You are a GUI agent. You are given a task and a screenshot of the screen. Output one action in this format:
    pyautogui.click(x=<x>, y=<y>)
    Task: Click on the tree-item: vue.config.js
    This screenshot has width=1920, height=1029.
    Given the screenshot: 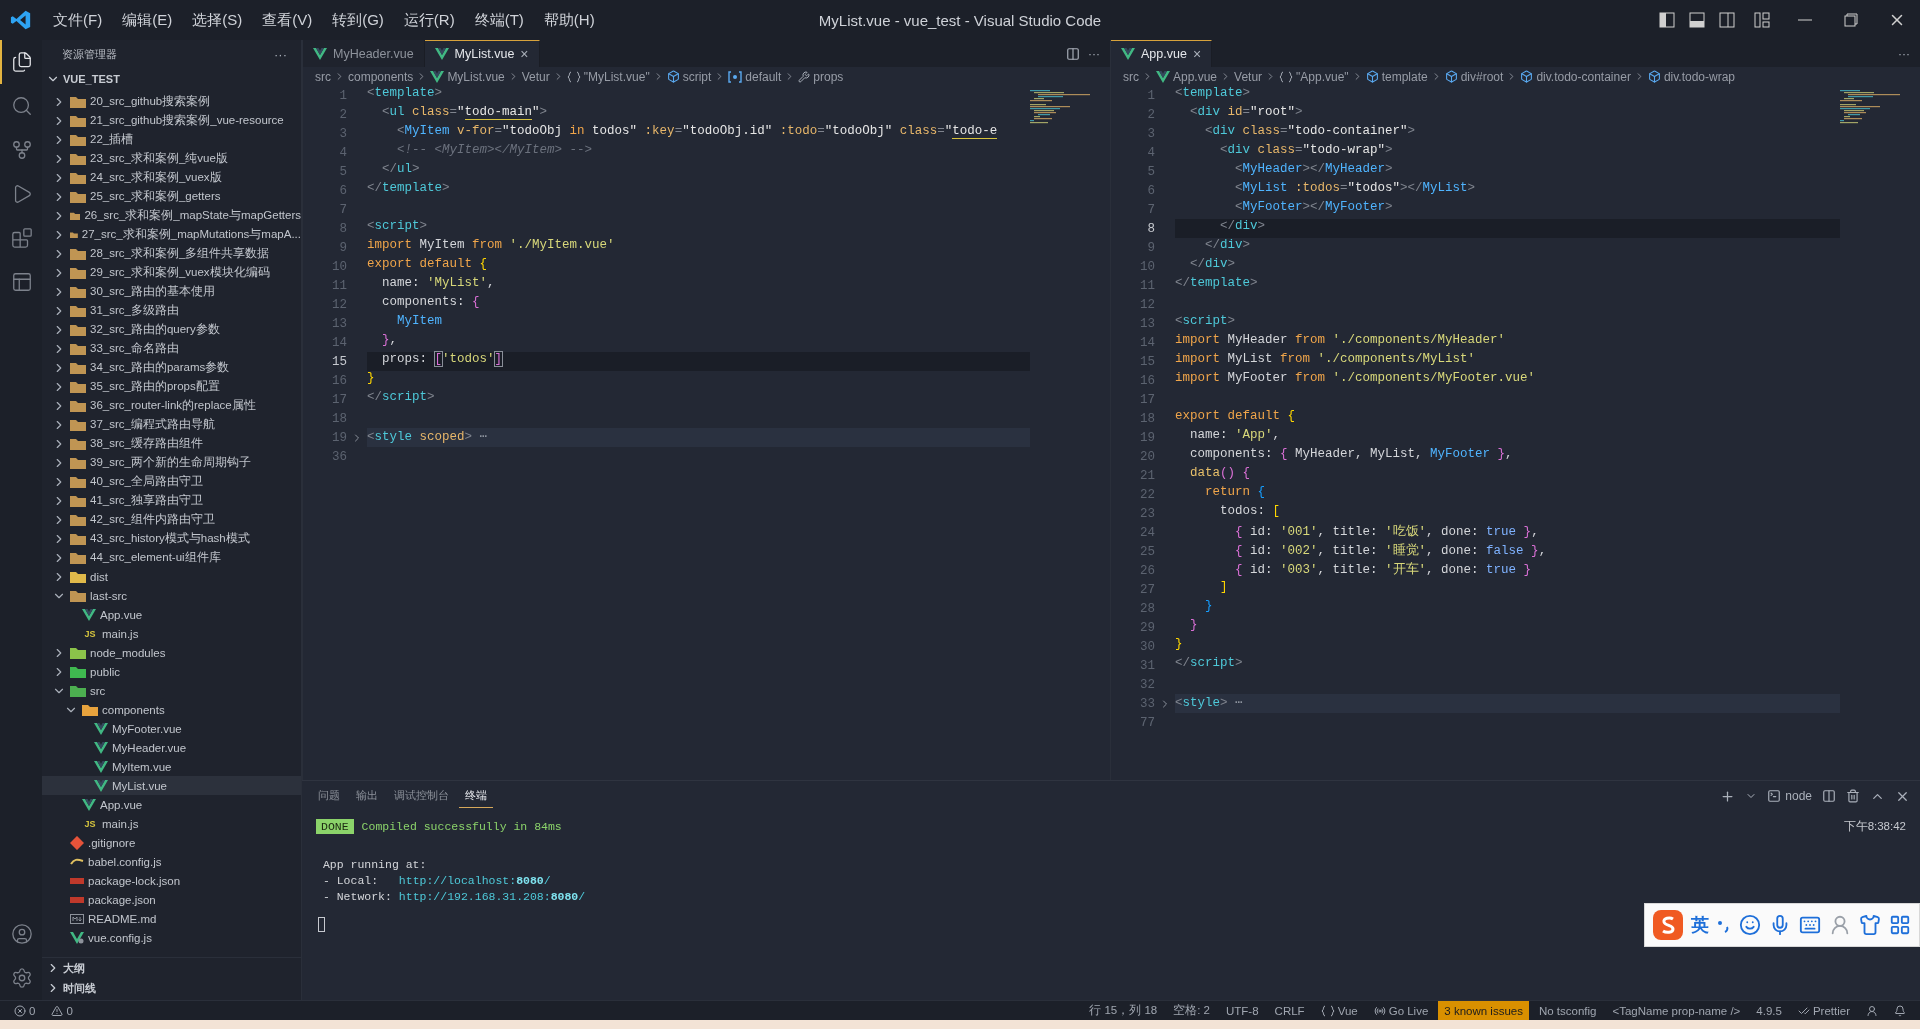 What is the action you would take?
    pyautogui.click(x=171, y=937)
    